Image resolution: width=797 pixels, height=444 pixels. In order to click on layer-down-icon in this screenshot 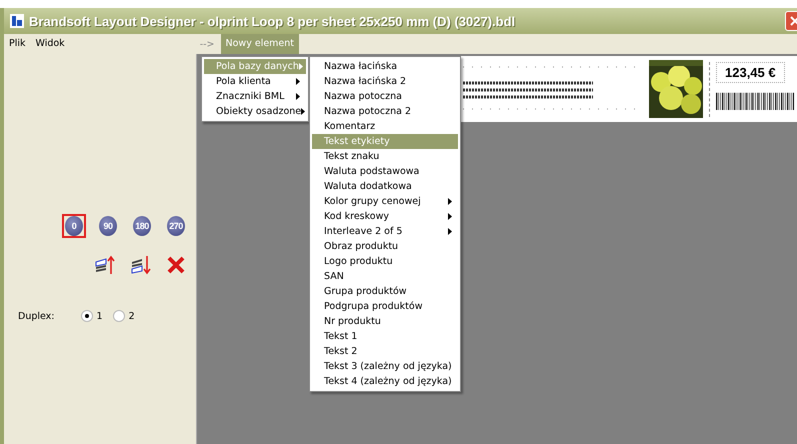, I will do `click(141, 265)`.